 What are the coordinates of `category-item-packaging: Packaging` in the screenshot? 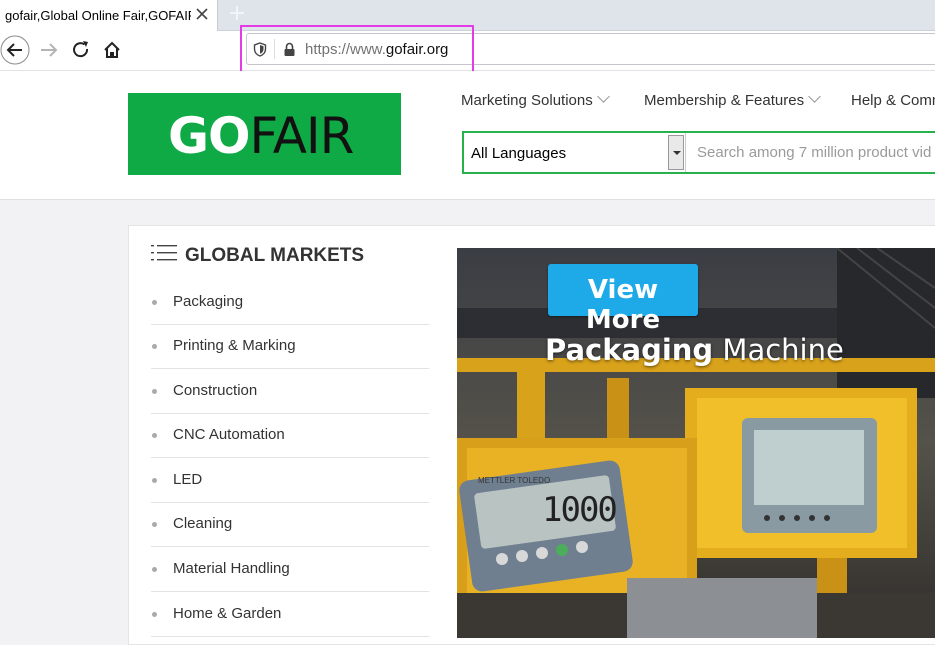 It's located at (290, 303).